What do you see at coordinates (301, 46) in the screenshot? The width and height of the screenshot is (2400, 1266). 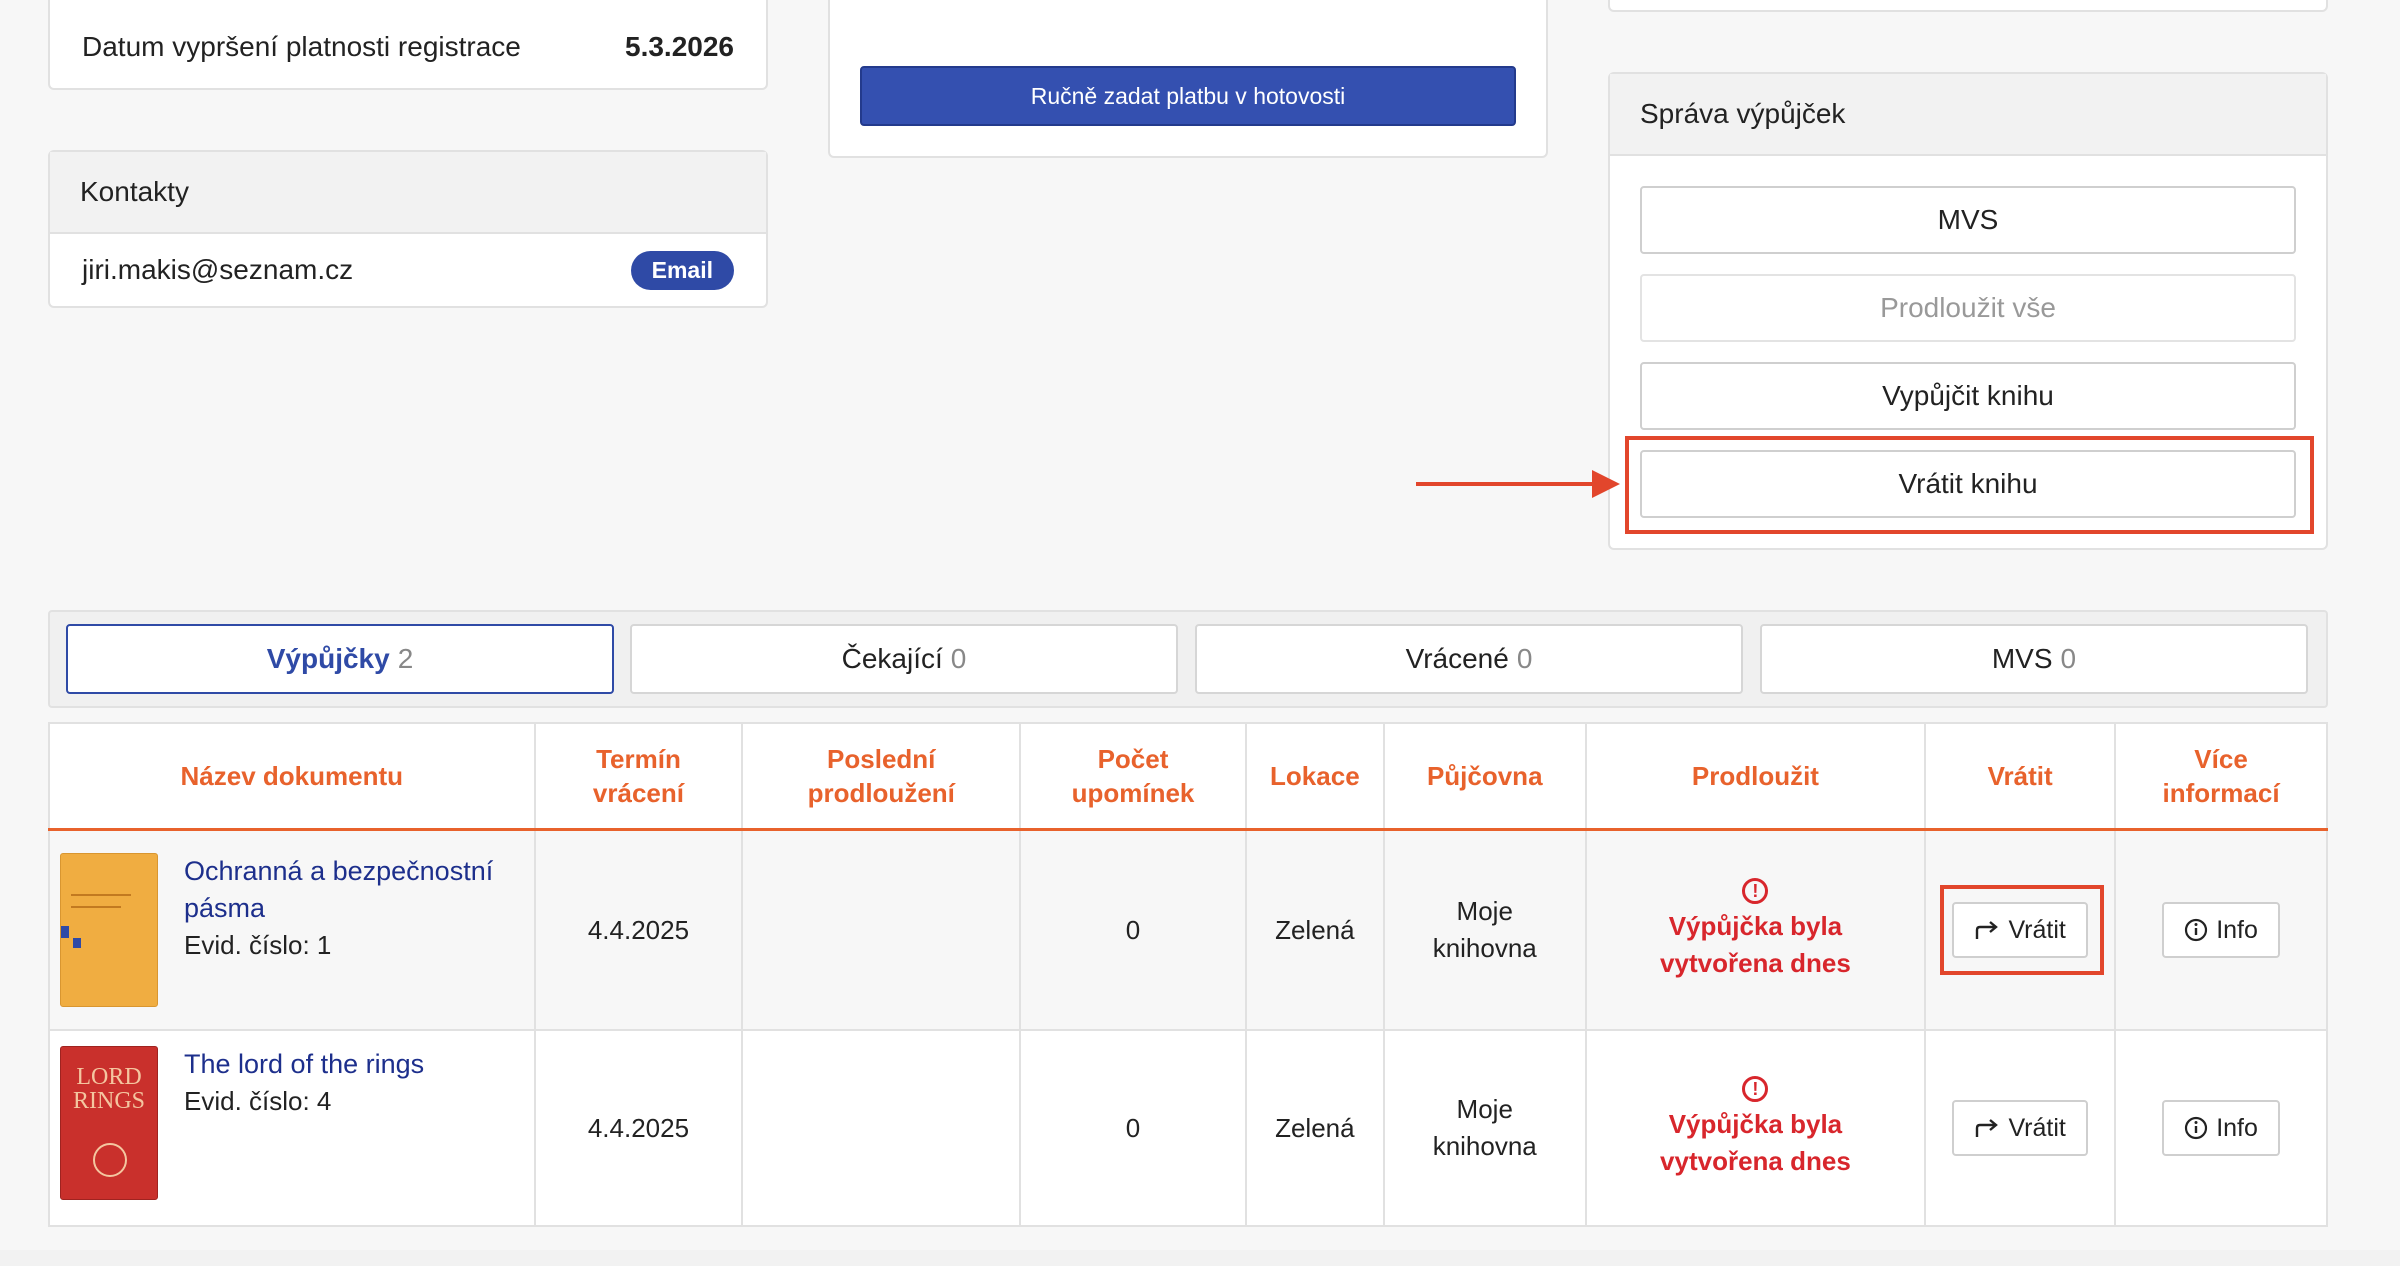 I see `registration-expiry-label: Datum vypršení platnosti registrace` at bounding box center [301, 46].